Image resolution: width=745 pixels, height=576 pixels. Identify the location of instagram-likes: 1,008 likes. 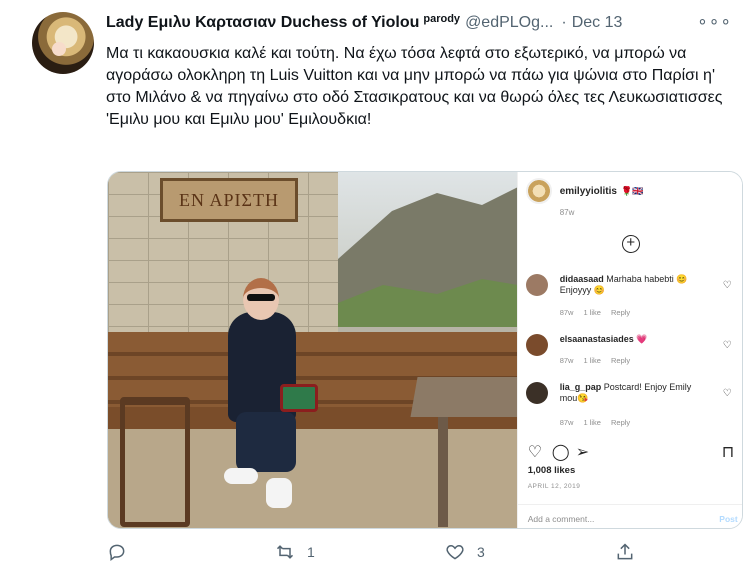
(551, 470).